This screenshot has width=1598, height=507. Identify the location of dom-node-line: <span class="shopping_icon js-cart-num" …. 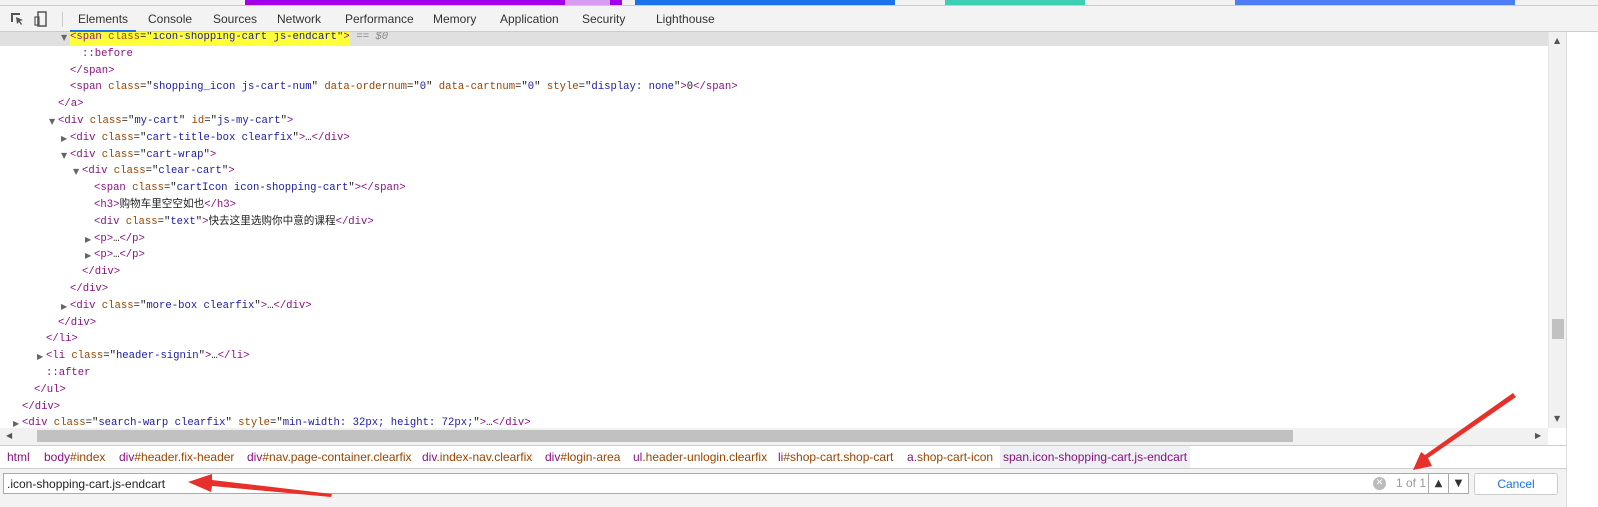
(774, 87).